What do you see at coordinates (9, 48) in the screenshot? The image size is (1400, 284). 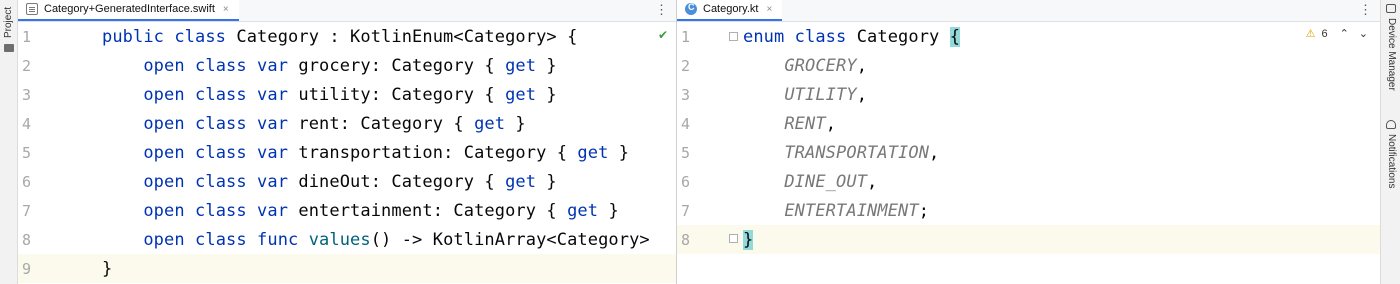 I see `folder-icon` at bounding box center [9, 48].